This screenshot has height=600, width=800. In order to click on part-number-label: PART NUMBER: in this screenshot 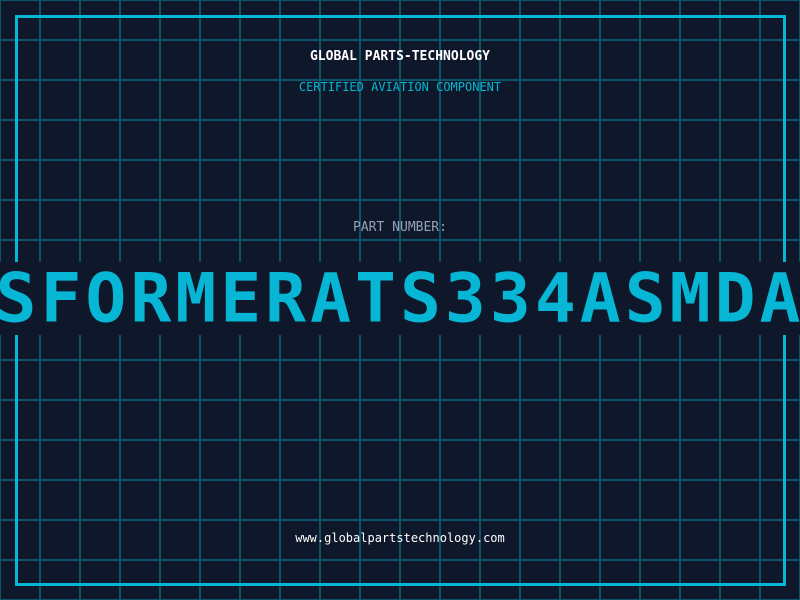, I will do `click(400, 227)`.